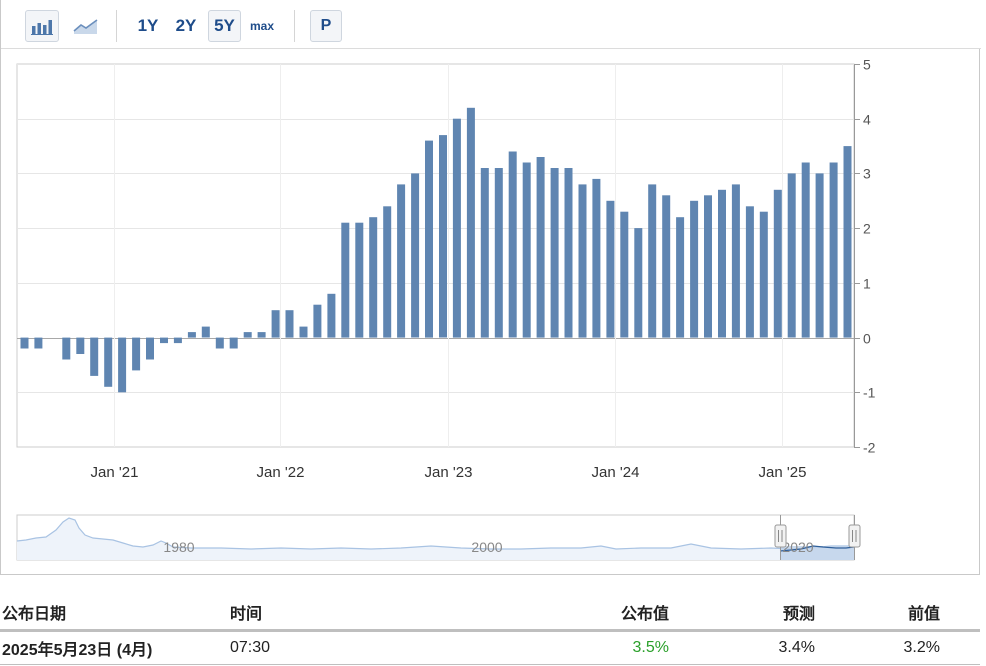 The height and width of the screenshot is (666, 986). Describe the element at coordinates (797, 547) in the screenshot. I see `navigator-label: 2020` at that location.